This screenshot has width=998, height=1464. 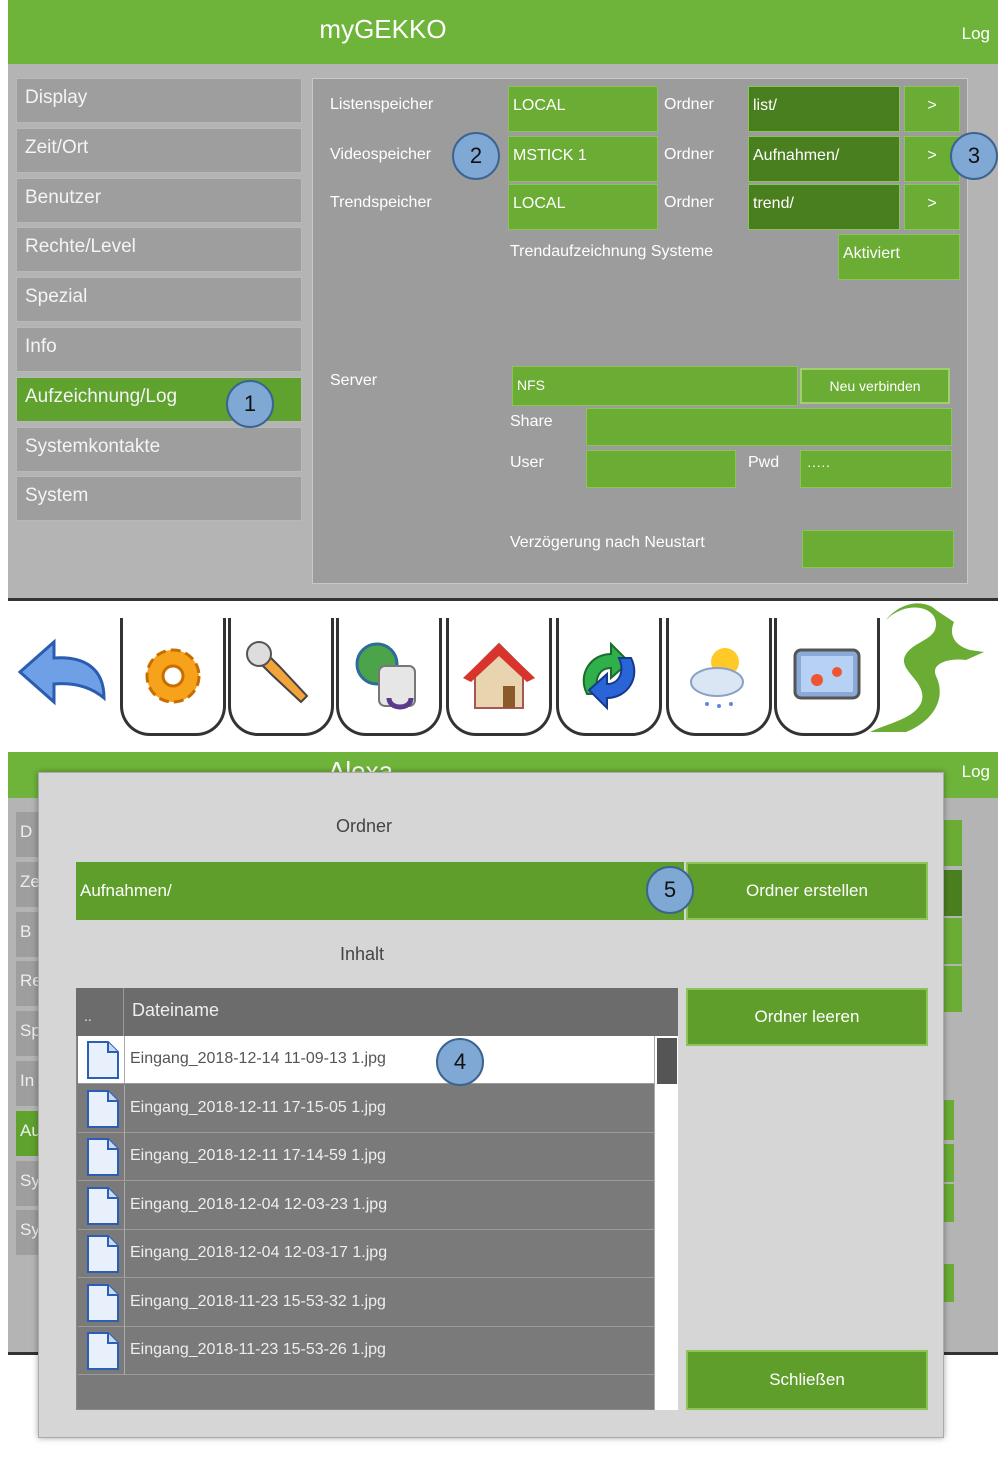 I want to click on share-label: Share, so click(x=531, y=421).